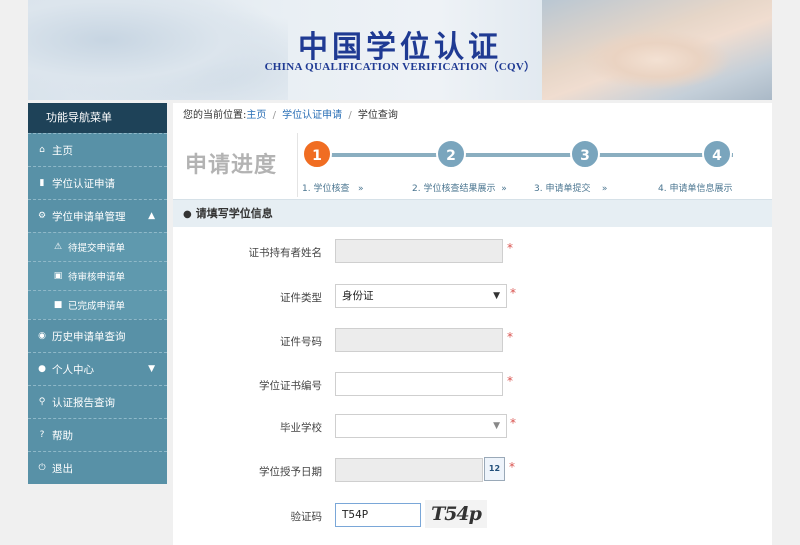 The height and width of the screenshot is (545, 800). I want to click on form-row-cert-number: 学位证书编号 *, so click(472, 385).